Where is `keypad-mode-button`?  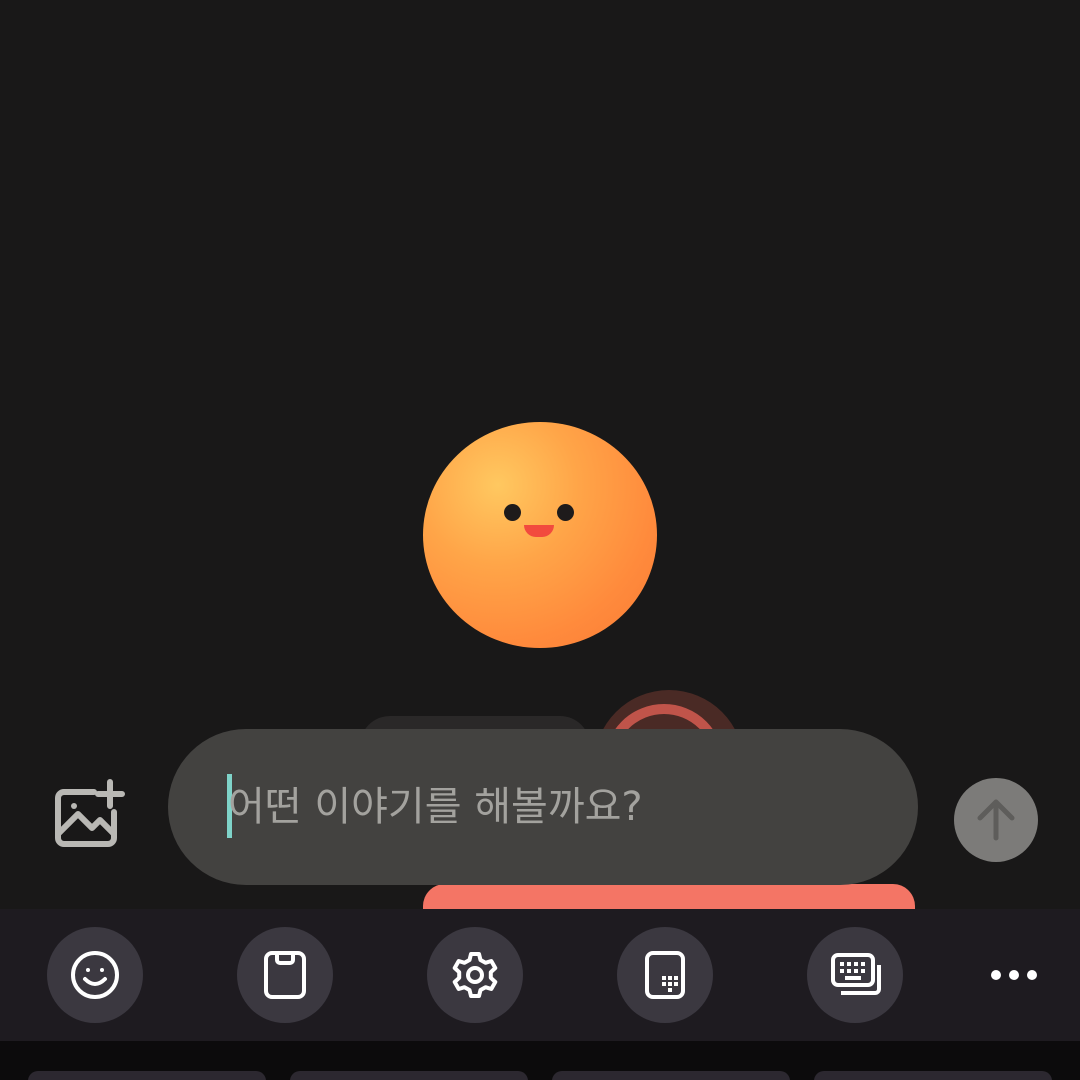 keypad-mode-button is located at coordinates (665, 975).